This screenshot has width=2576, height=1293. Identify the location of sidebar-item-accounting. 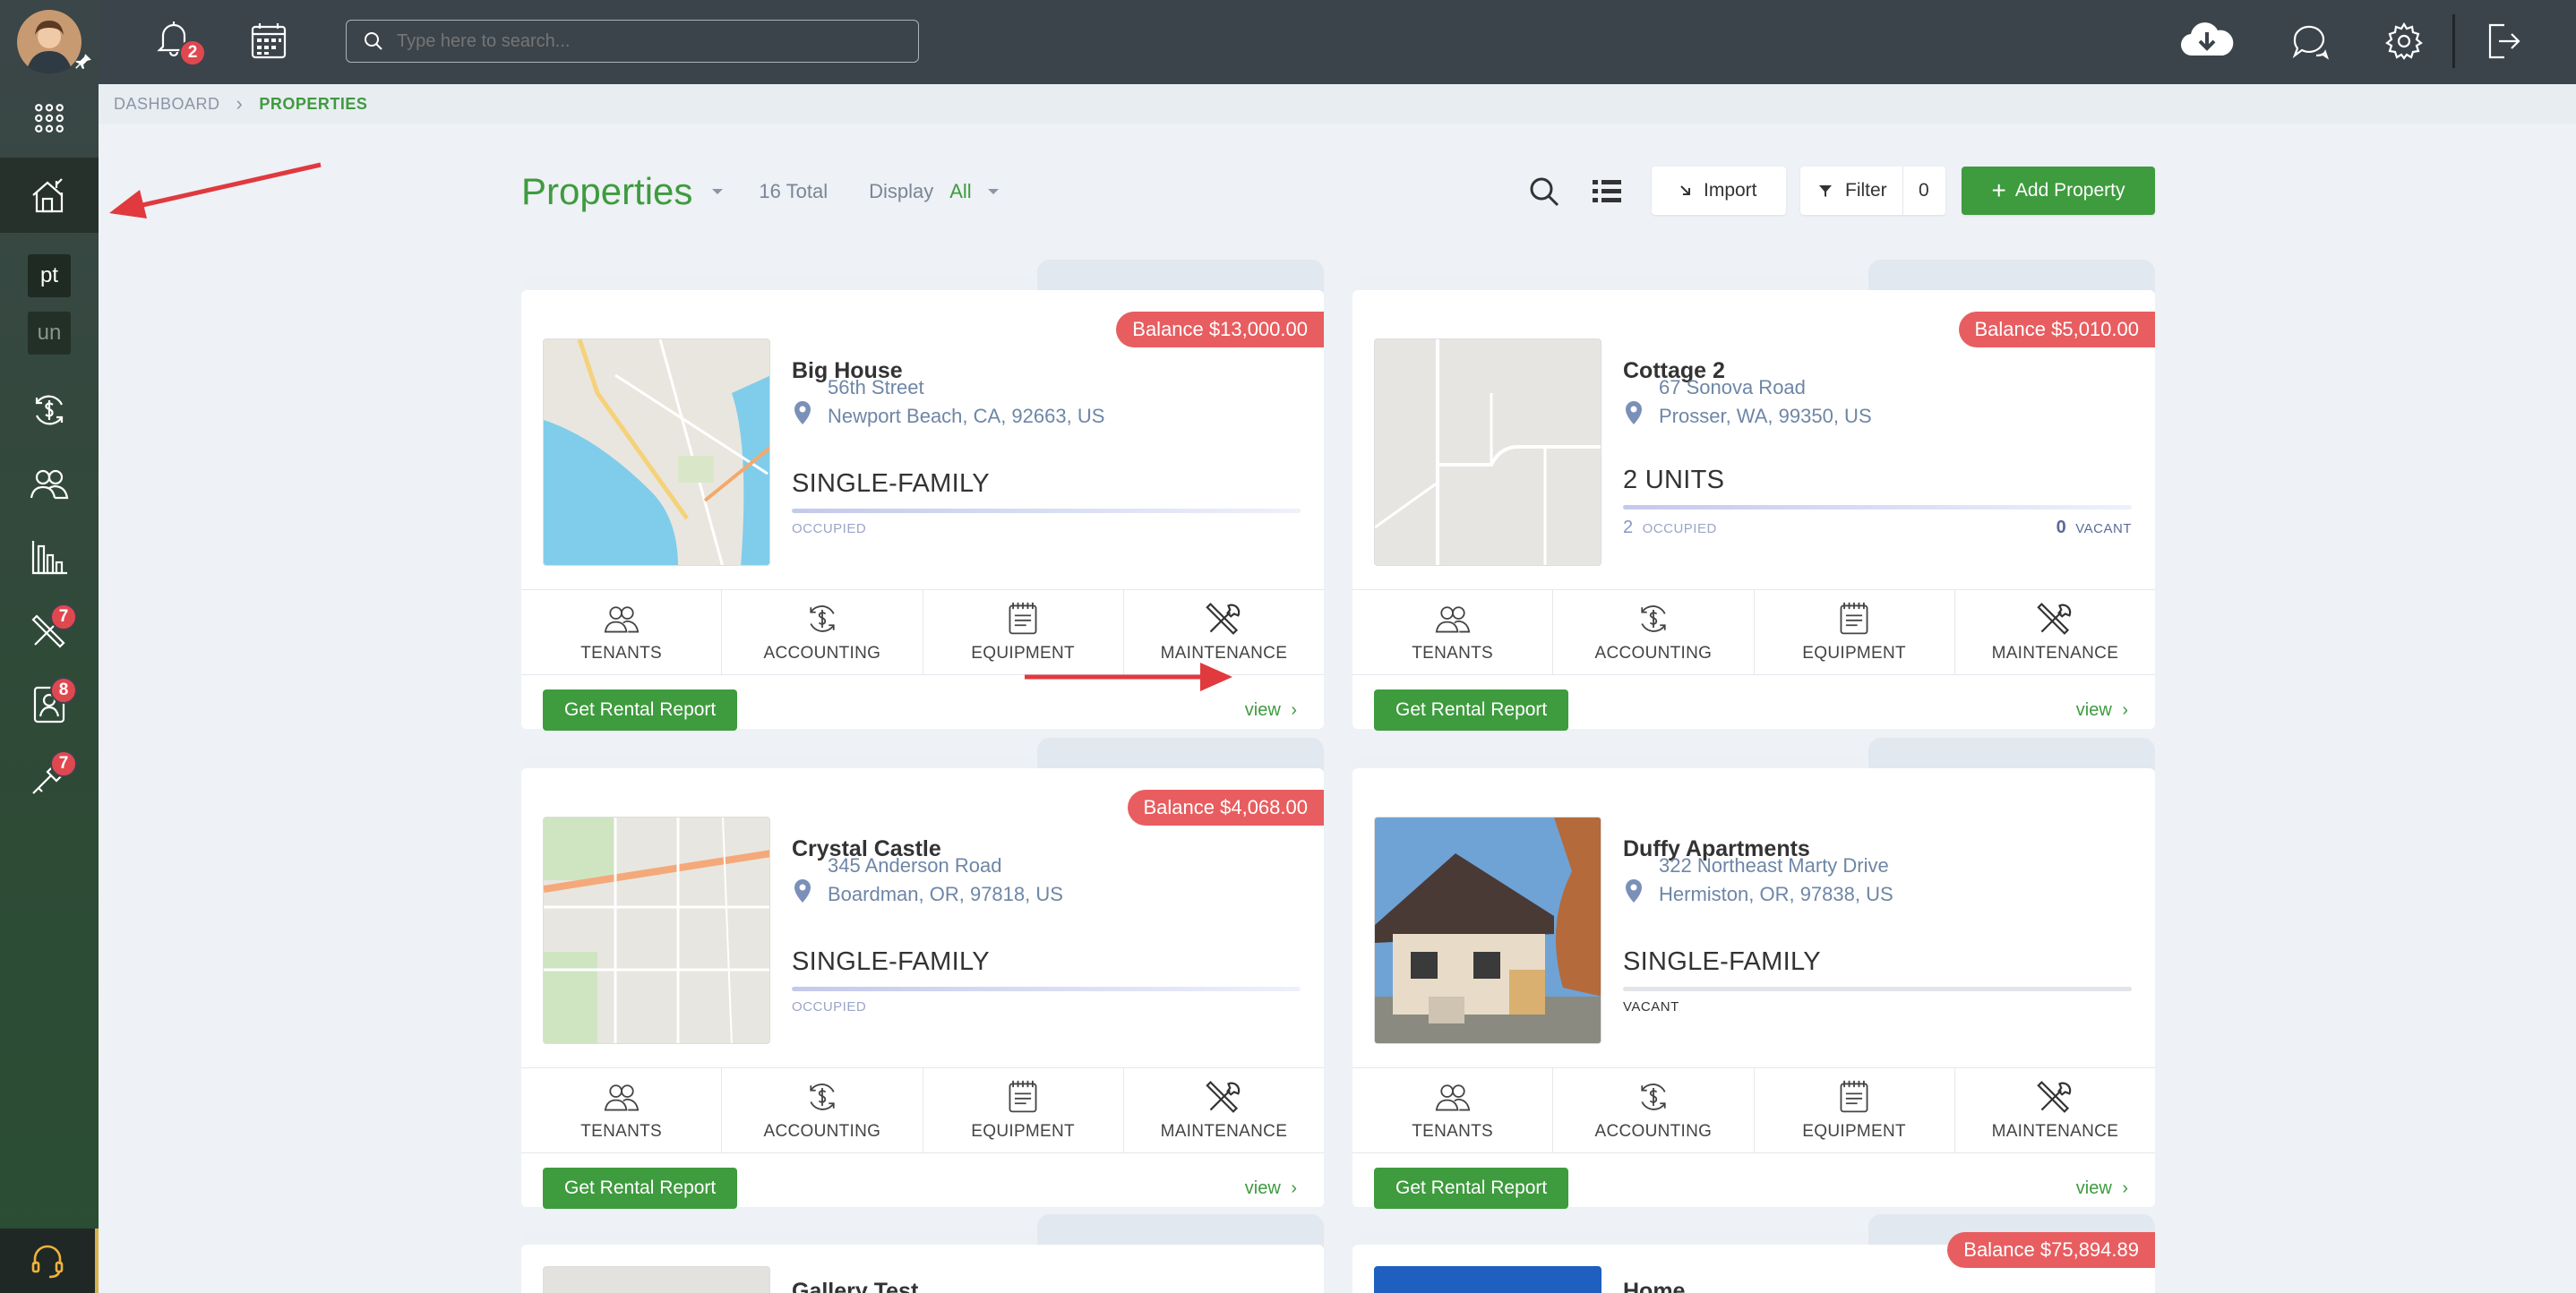
(49, 410).